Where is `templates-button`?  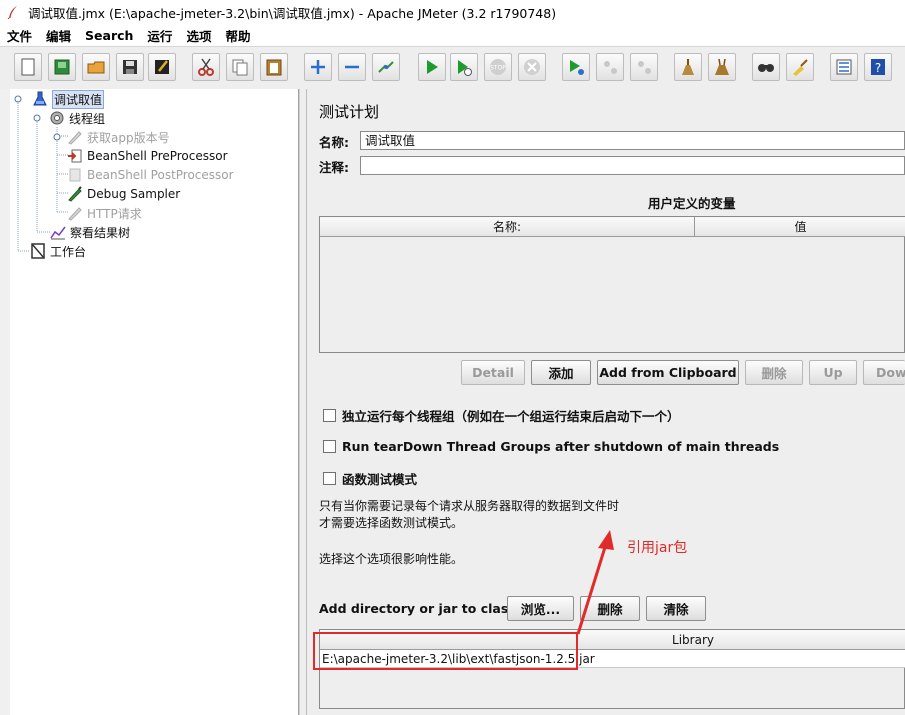 templates-button is located at coordinates (62, 67).